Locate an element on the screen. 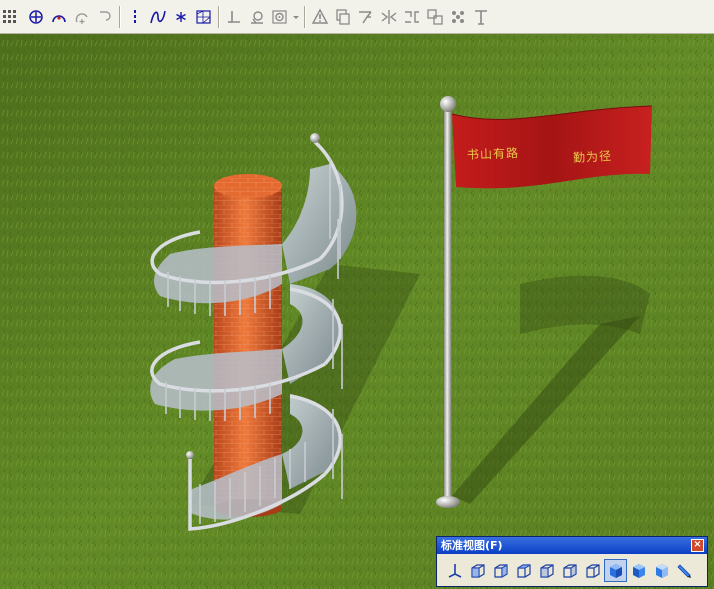 The height and width of the screenshot is (589, 714). copy-button is located at coordinates (342, 17).